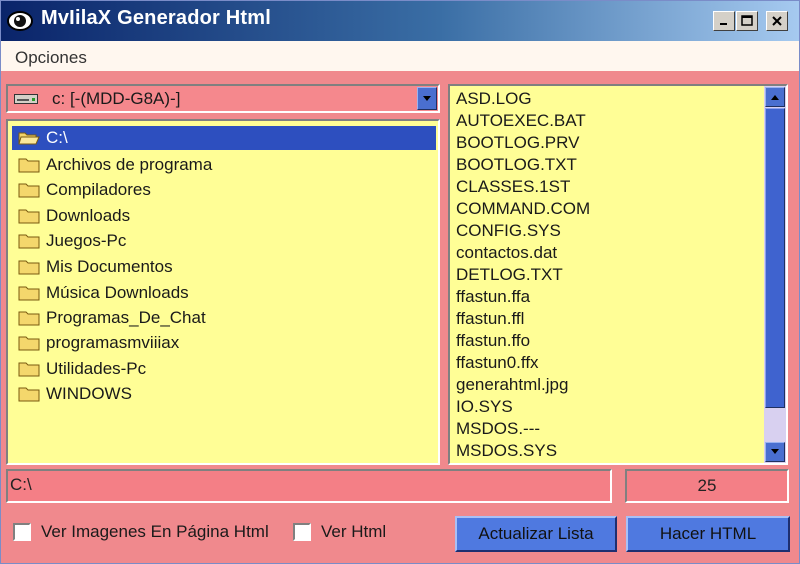 Image resolution: width=800 pixels, height=564 pixels. I want to click on directory-item: programasmviiiax, so click(98, 343).